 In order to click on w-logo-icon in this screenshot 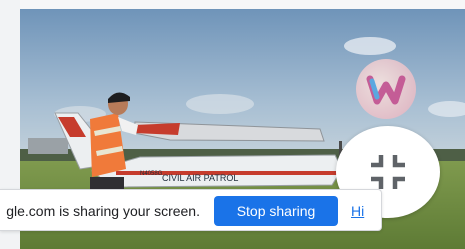, I will do `click(386, 89)`.